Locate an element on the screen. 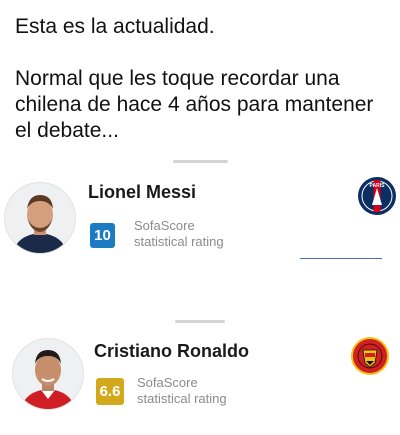 This screenshot has height=435, width=400. player-name: Cristiano Ronaldo is located at coordinates (172, 351).